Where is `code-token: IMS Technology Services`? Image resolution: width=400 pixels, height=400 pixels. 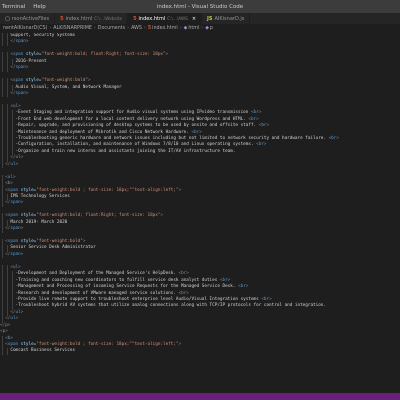
code-token: IMS Technology Services is located at coordinates (40, 196).